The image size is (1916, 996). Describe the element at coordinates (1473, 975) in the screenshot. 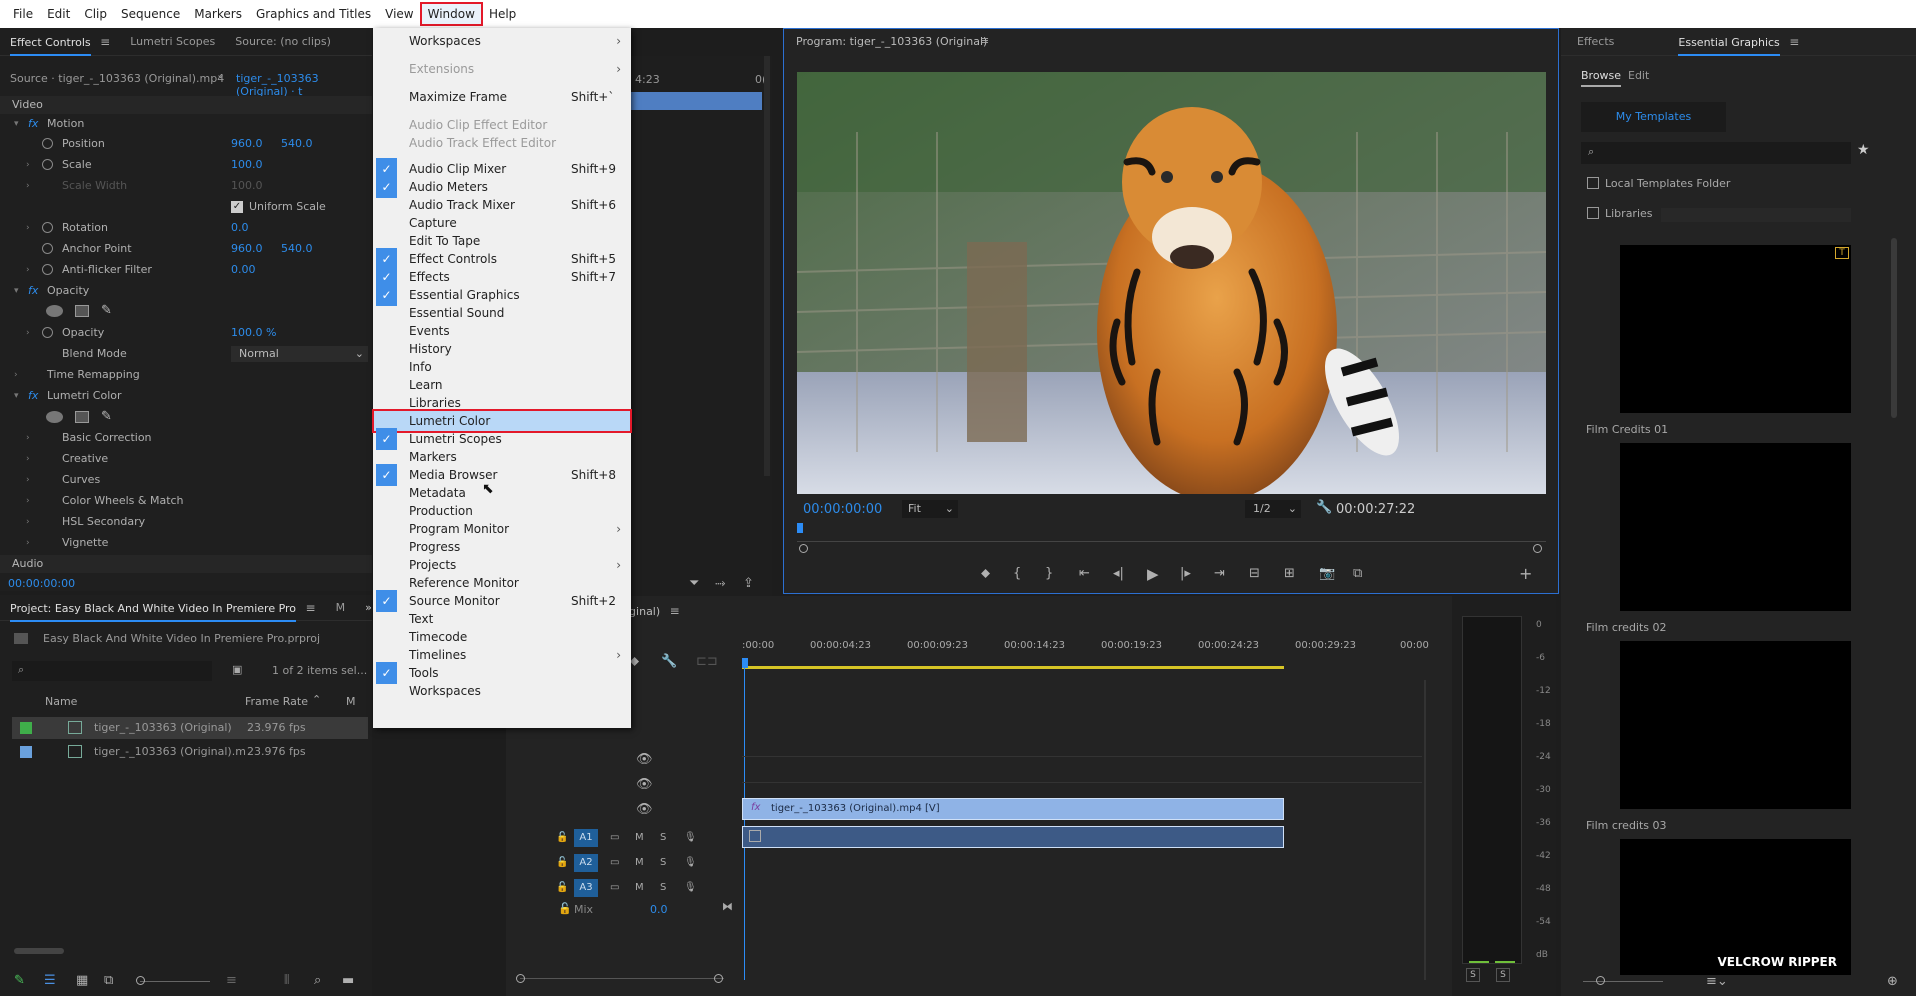

I see `solo-left-button: S` at that location.